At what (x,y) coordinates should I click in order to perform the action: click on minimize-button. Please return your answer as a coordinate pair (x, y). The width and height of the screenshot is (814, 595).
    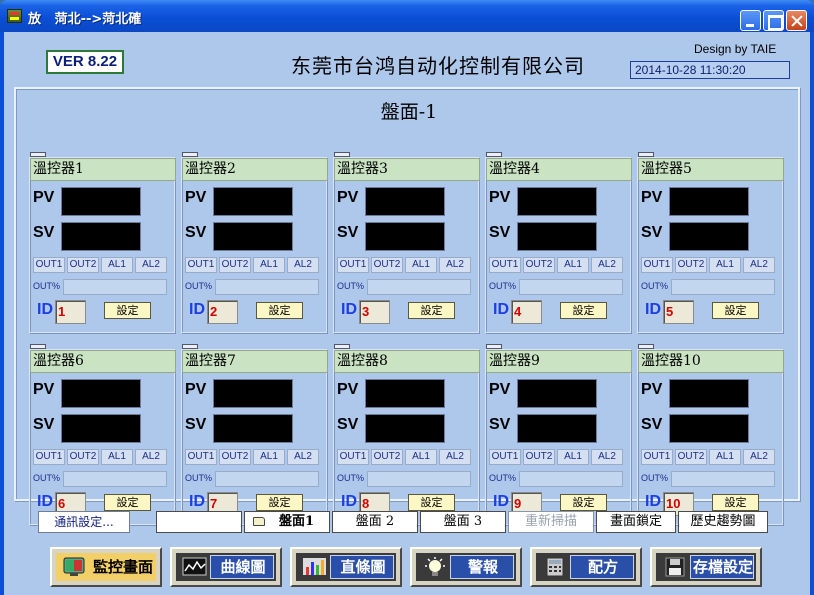
    Looking at the image, I should click on (750, 20).